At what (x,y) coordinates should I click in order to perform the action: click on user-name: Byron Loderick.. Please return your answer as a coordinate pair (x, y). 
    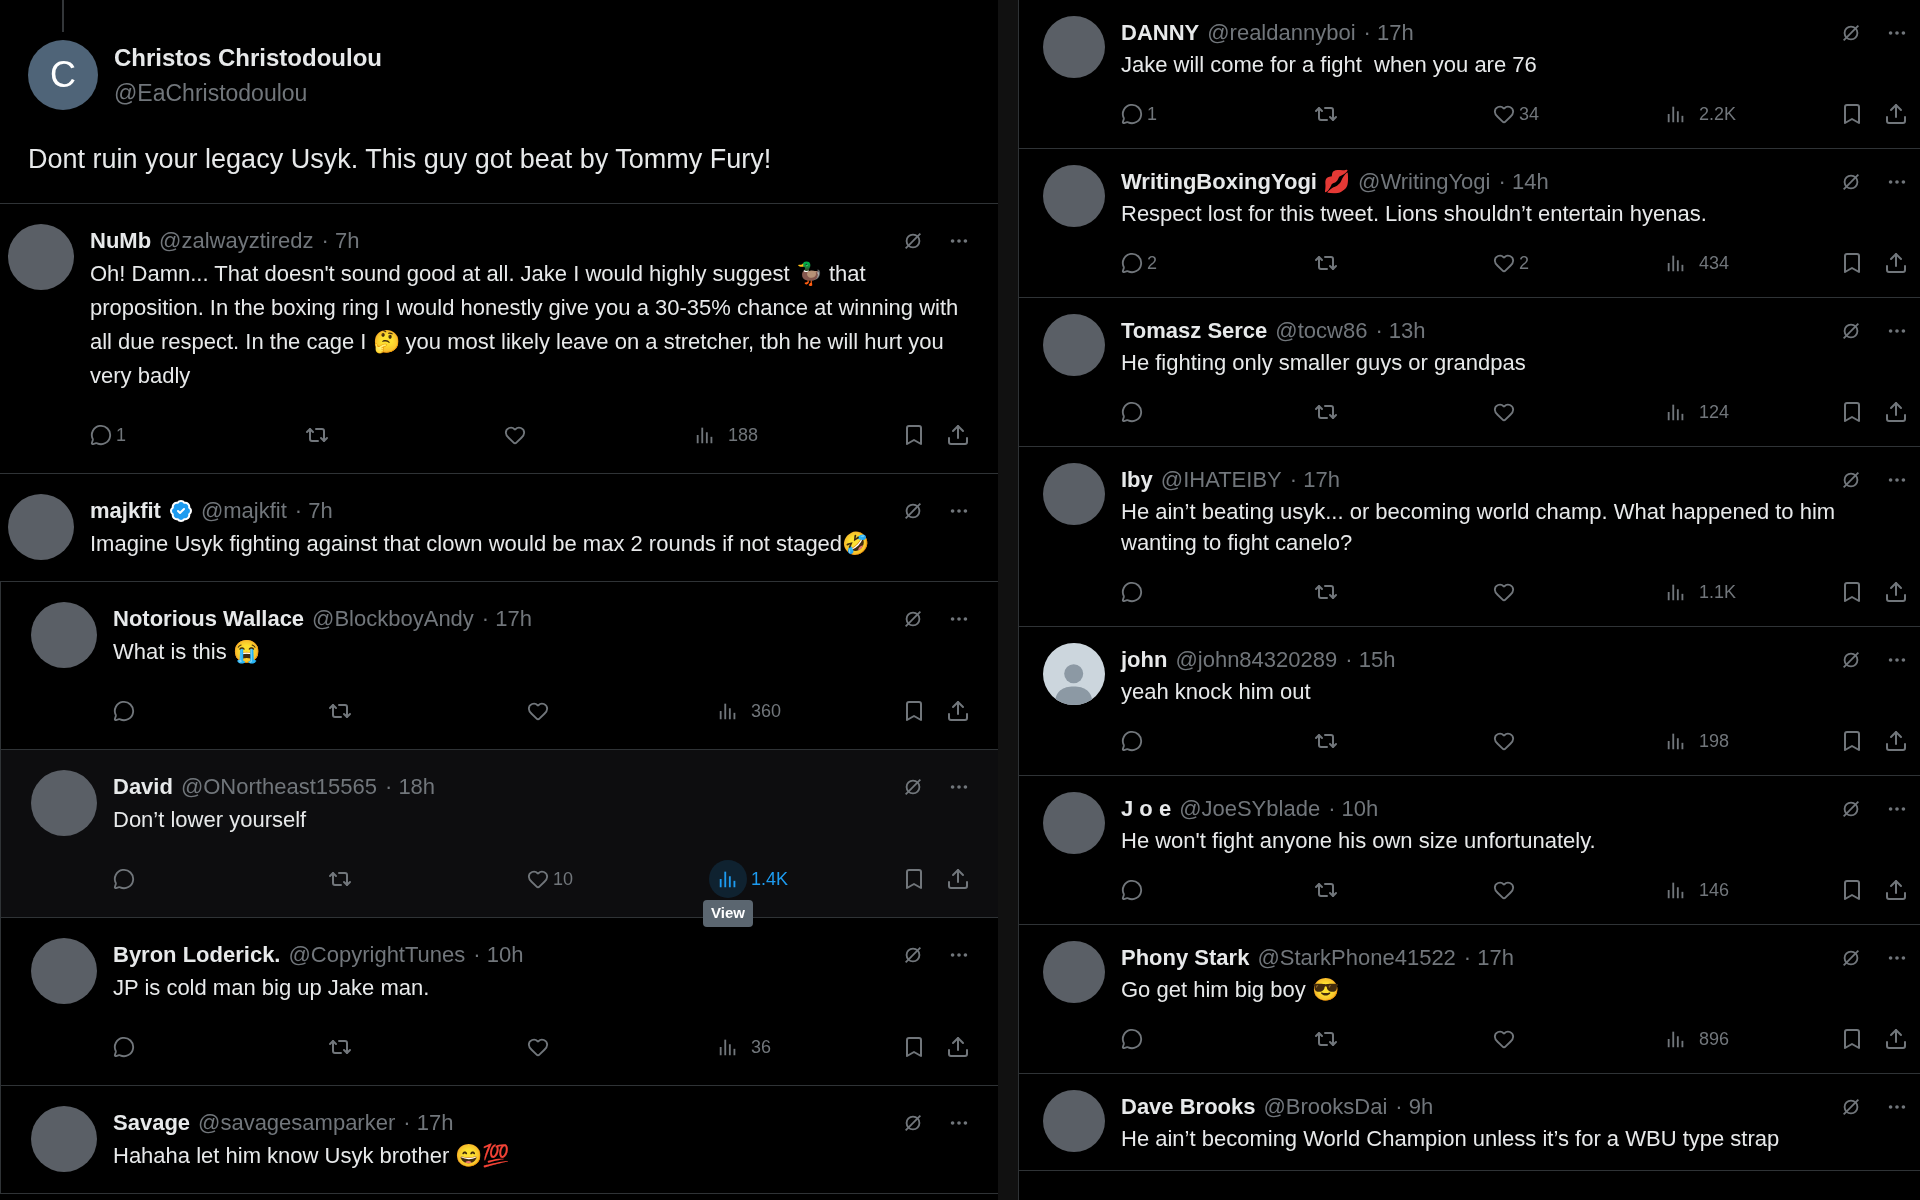
    Looking at the image, I should click on (197, 954).